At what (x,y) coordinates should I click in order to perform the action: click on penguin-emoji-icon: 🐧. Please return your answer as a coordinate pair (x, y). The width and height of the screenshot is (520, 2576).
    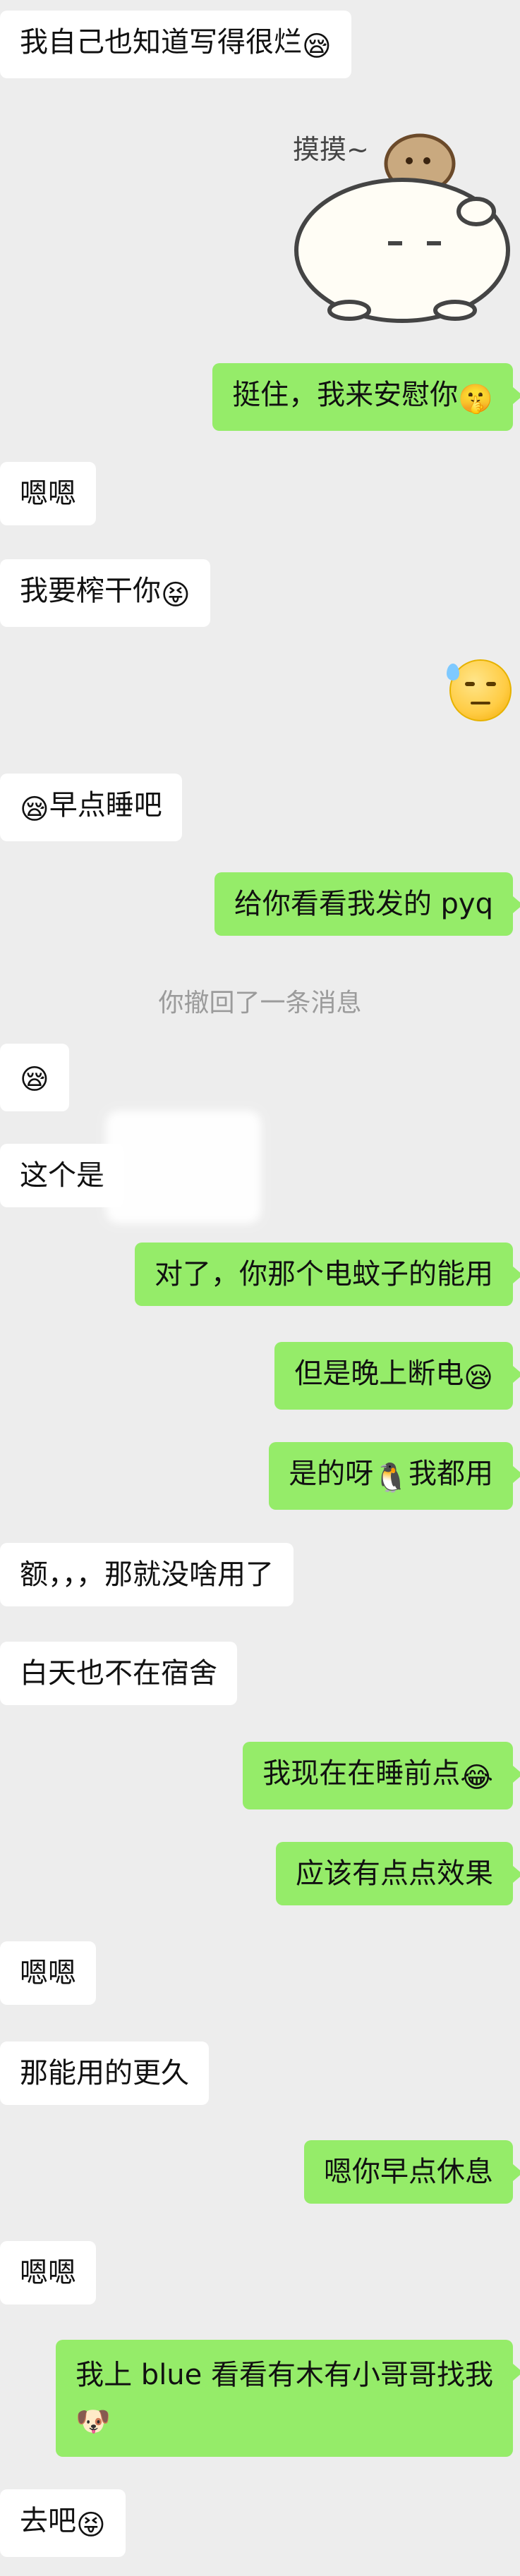
    Looking at the image, I should click on (391, 1478).